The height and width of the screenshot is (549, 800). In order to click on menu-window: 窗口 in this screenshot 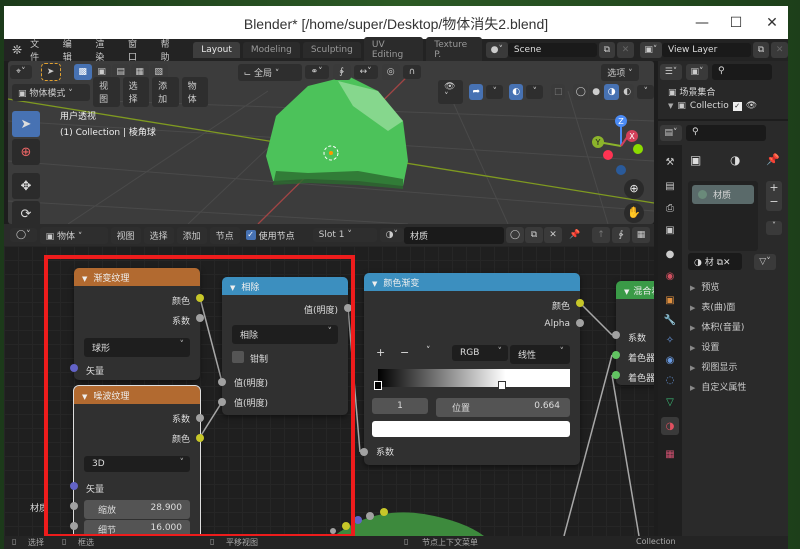, I will do `click(136, 50)`.